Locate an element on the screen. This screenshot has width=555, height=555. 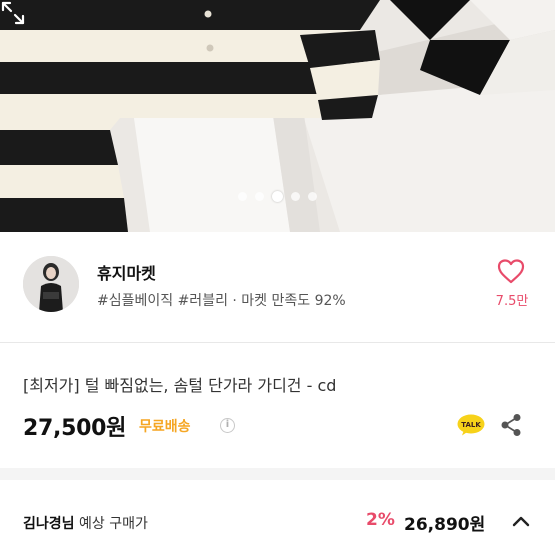
heart-icon is located at coordinates (511, 271).